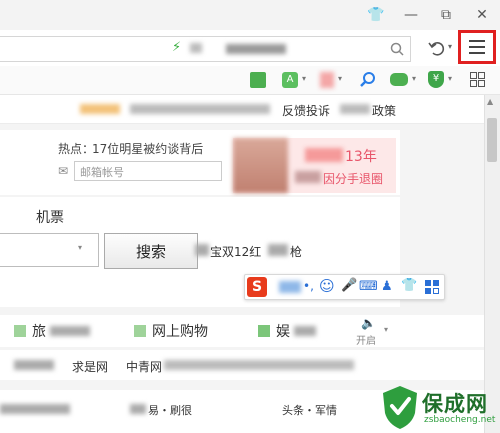  What do you see at coordinates (50, 217) in the screenshot?
I see `search-tab-flights: 机票` at bounding box center [50, 217].